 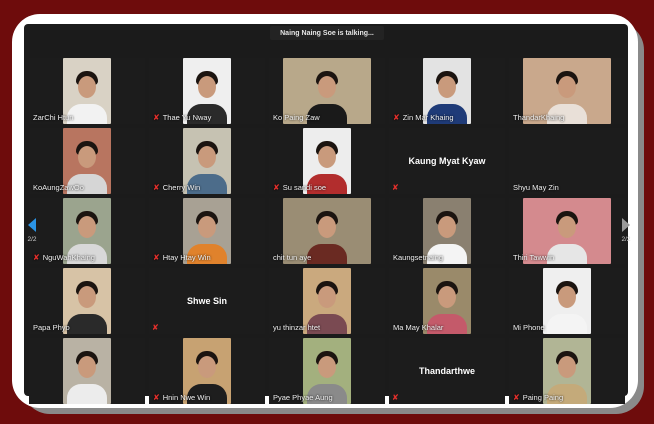 I want to click on participant-tile, so click(x=87, y=371).